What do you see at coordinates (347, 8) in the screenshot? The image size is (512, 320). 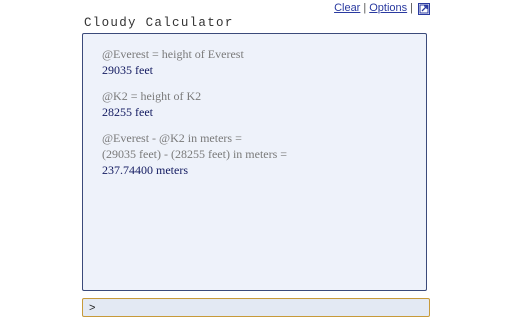 I see `clear-link: Clear` at bounding box center [347, 8].